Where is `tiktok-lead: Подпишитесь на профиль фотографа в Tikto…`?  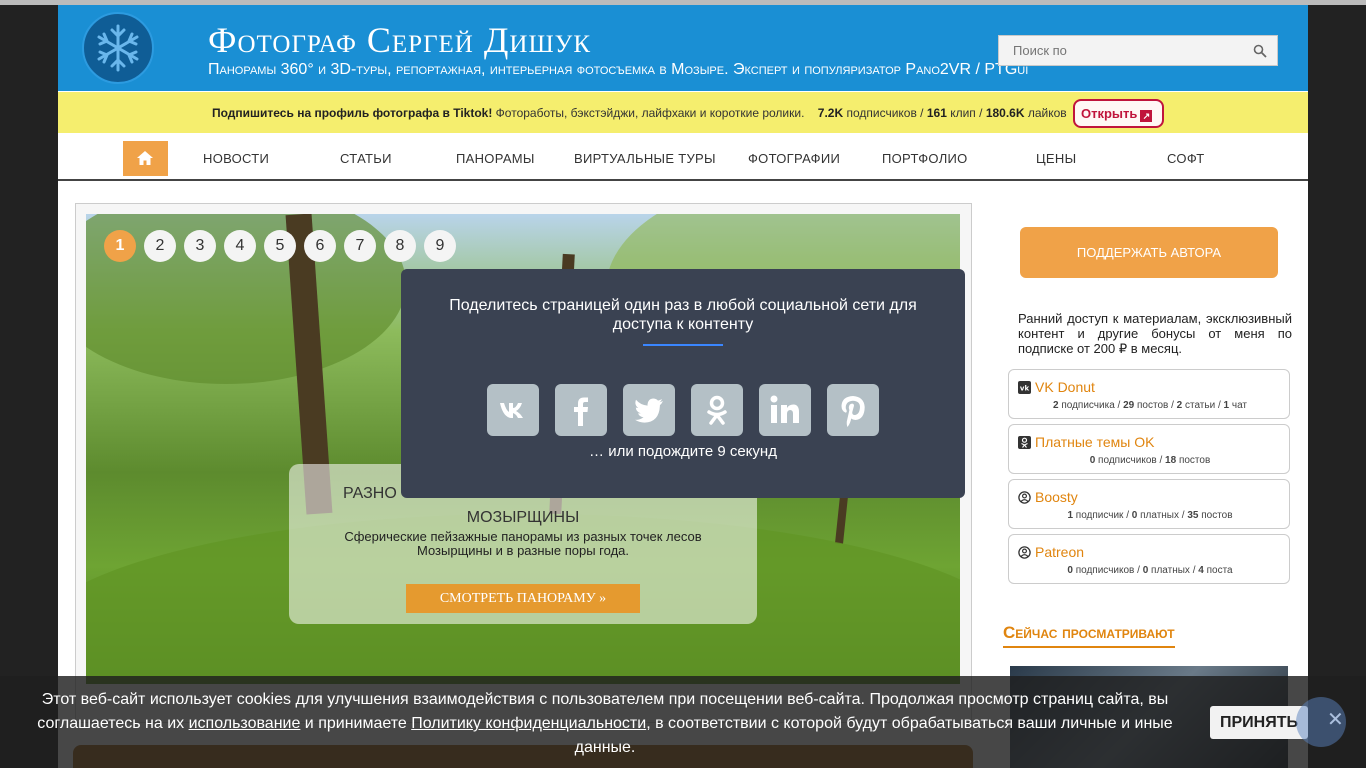 tiktok-lead: Подпишитесь на профиль фотографа в Tikto… is located at coordinates (352, 113).